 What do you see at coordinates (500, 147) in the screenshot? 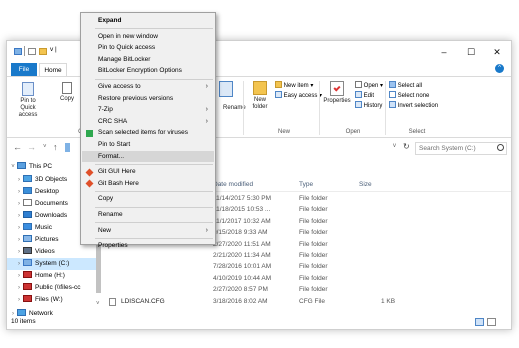
I see `search-icon` at bounding box center [500, 147].